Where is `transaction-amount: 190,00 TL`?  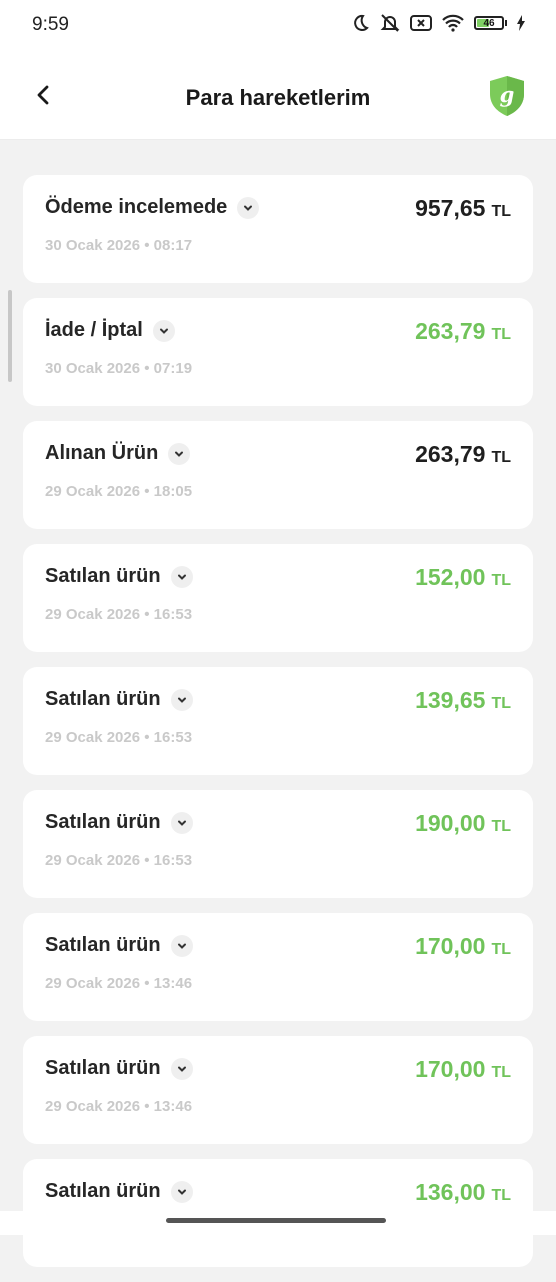 transaction-amount: 190,00 TL is located at coordinates (463, 823).